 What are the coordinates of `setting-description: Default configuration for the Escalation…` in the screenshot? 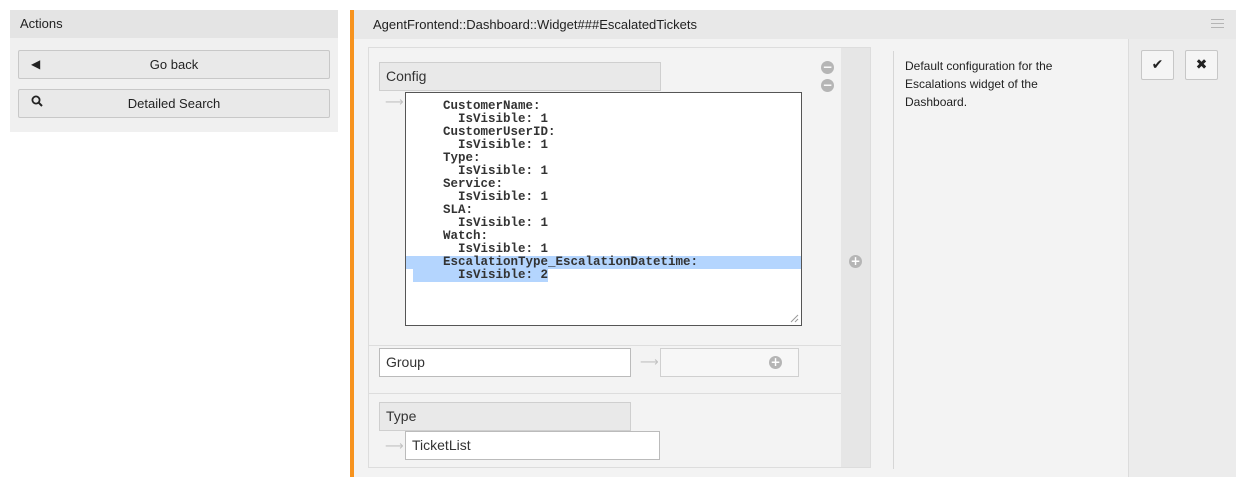 It's located at (979, 84).